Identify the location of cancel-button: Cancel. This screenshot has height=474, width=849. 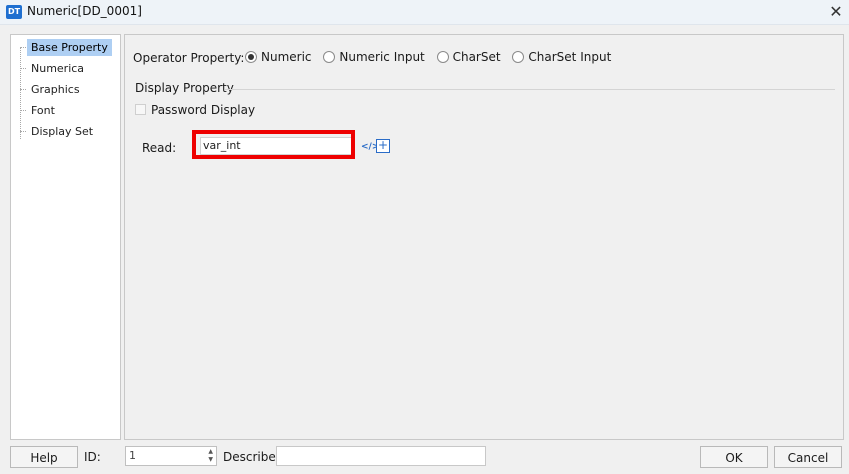
(808, 457).